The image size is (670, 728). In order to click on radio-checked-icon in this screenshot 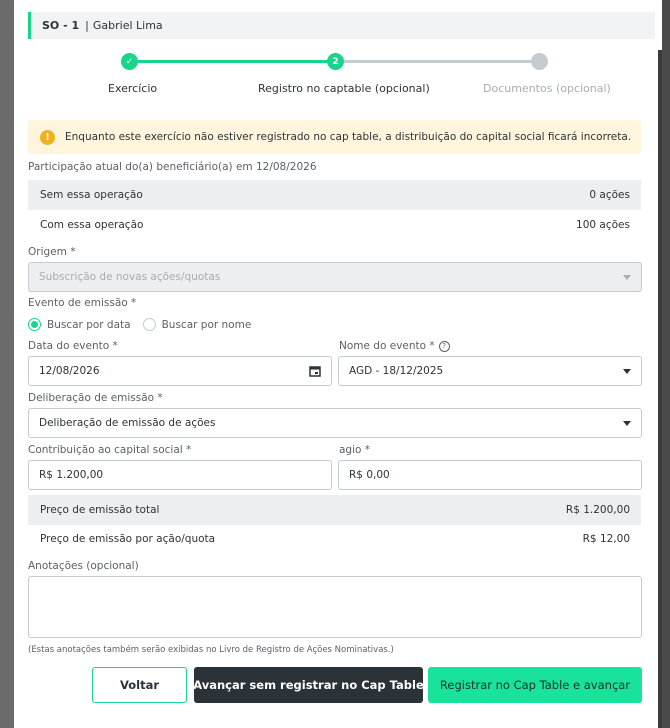, I will do `click(34, 324)`.